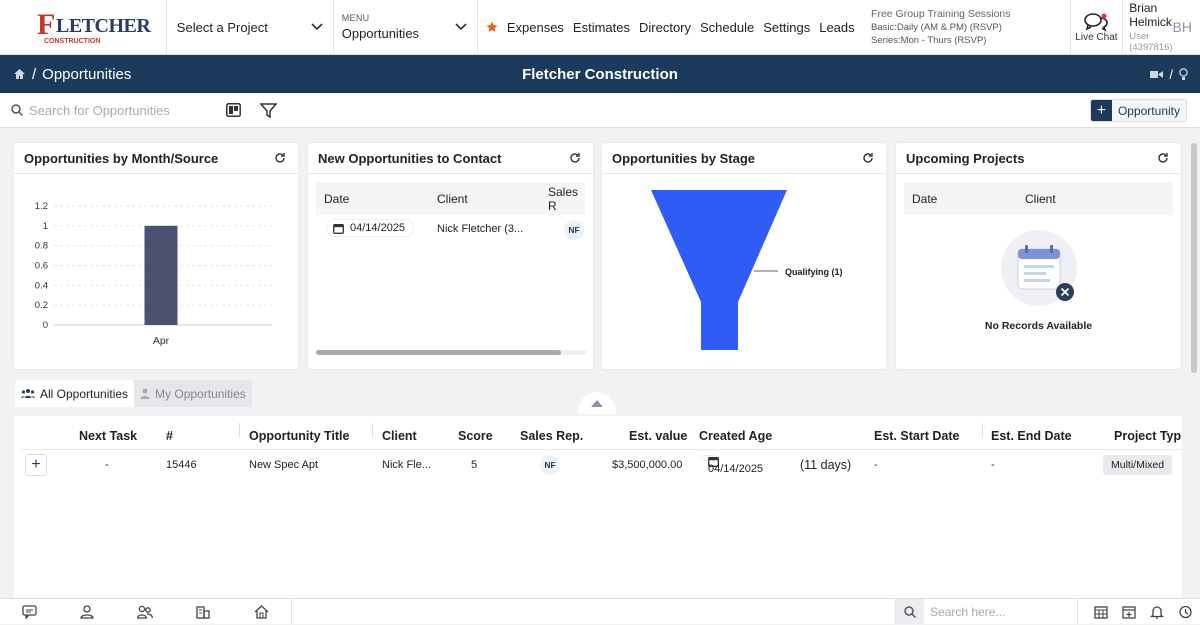 The image size is (1200, 625). I want to click on col-project-type: Project Typ, so click(1147, 436).